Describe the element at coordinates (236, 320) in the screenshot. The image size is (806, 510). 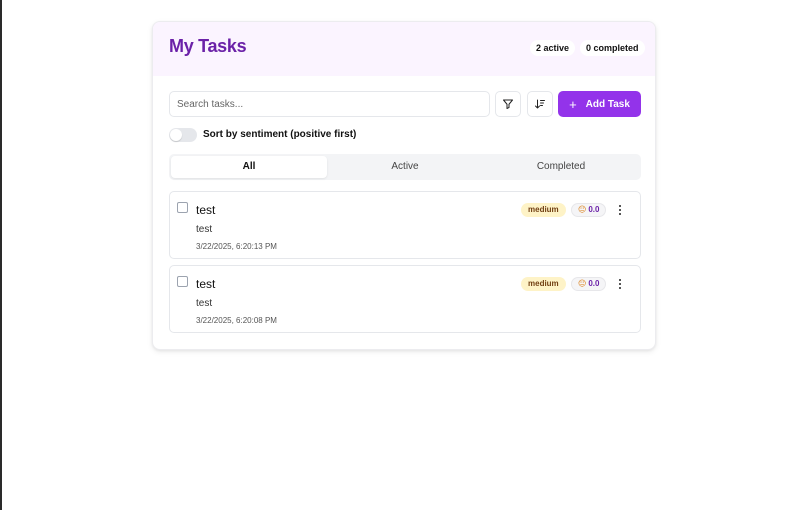
I see `task-date: 3/22/2025, 6:20:08 PM` at that location.